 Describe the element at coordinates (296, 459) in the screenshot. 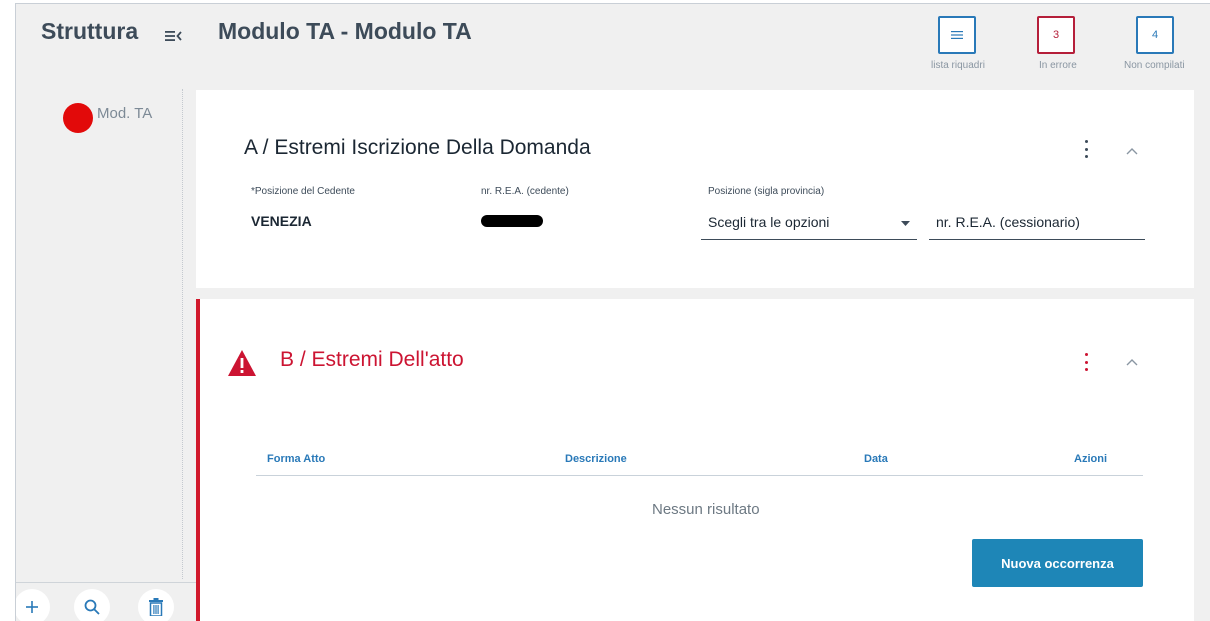

I see `column-header-forma-atto: Forma Atto` at that location.